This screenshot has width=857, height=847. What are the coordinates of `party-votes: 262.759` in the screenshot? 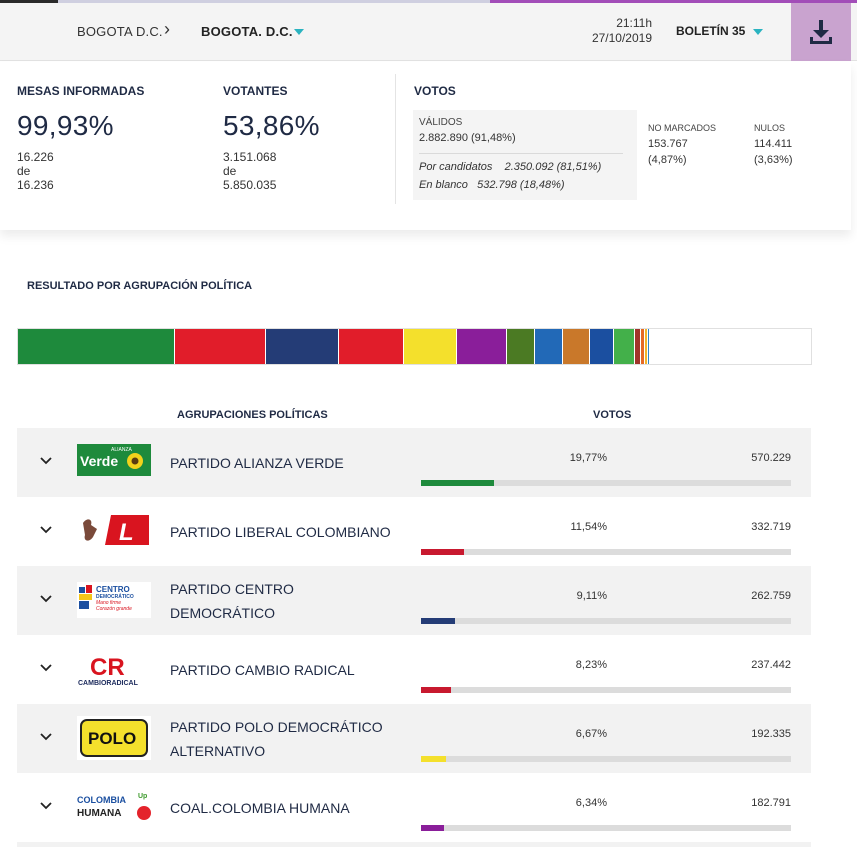 It's located at (771, 596).